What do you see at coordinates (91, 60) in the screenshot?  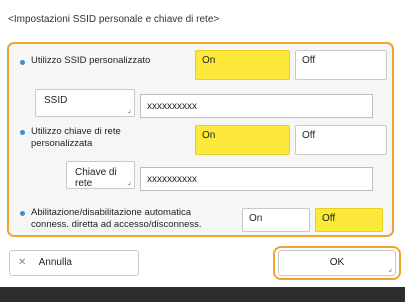 I see `ssid-custom-label: Utilizzo SSID personalizzato` at bounding box center [91, 60].